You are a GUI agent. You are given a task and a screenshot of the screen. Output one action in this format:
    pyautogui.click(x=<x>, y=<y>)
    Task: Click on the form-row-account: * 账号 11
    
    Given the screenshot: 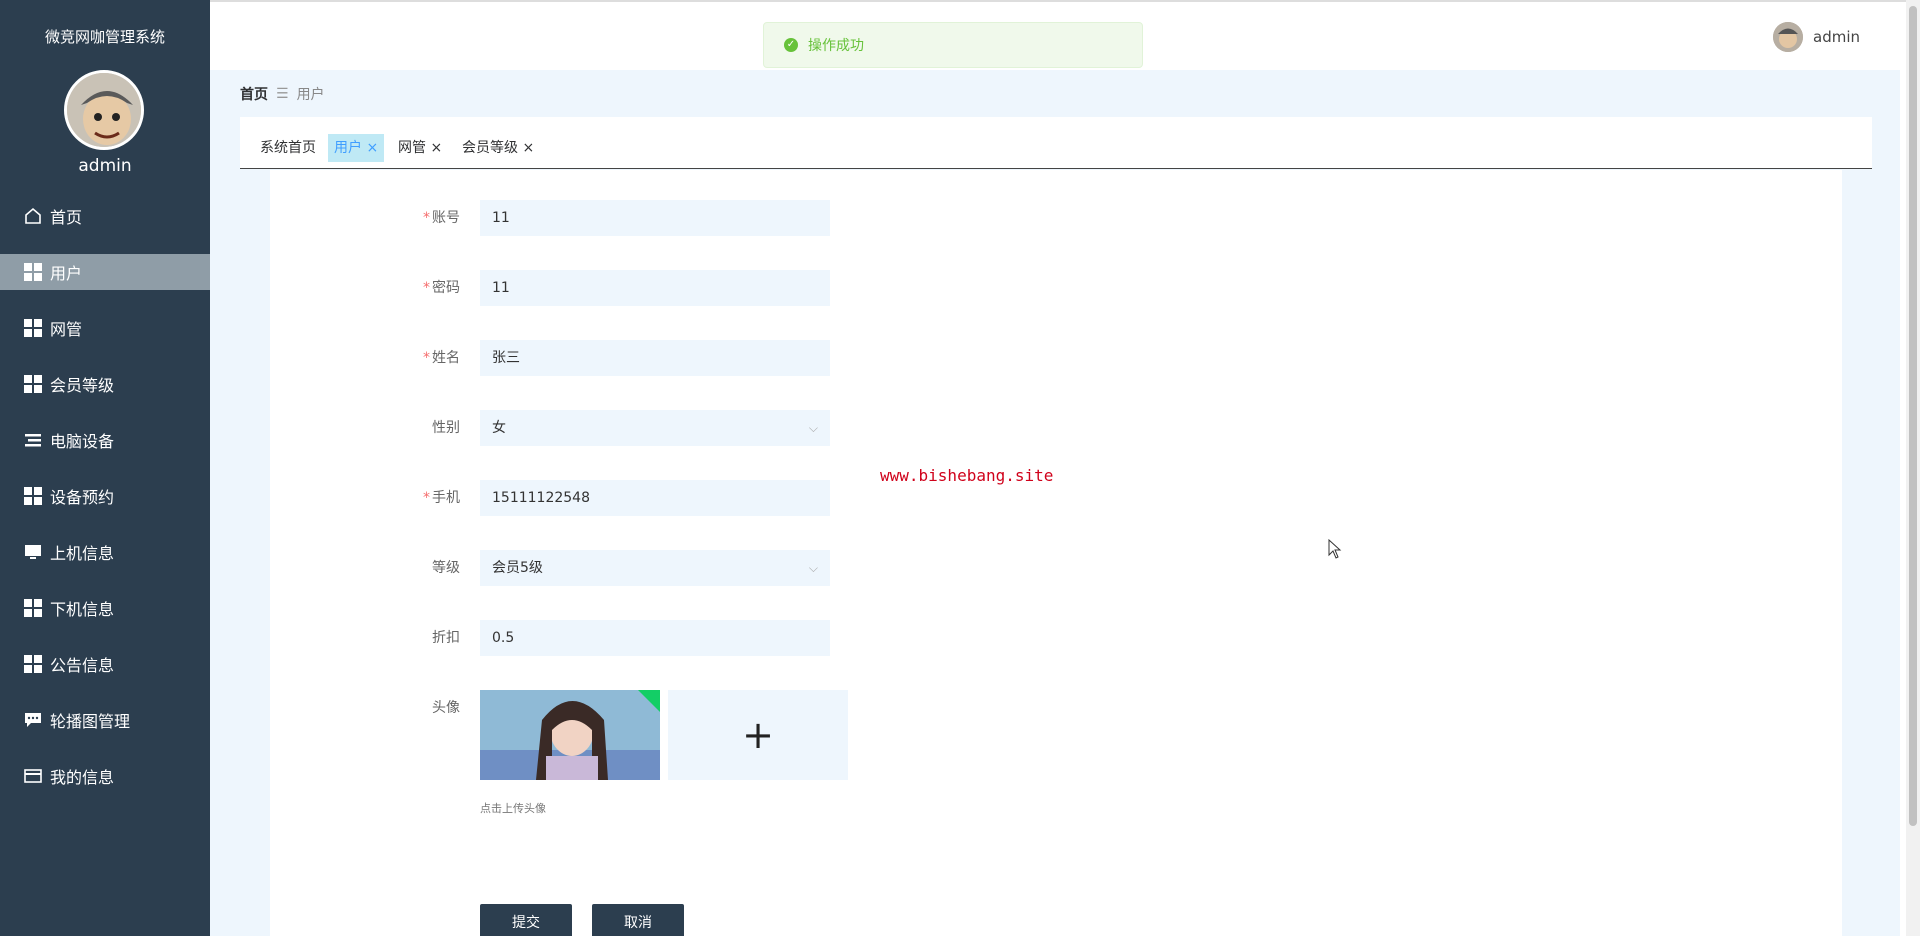 What is the action you would take?
    pyautogui.click(x=570, y=218)
    